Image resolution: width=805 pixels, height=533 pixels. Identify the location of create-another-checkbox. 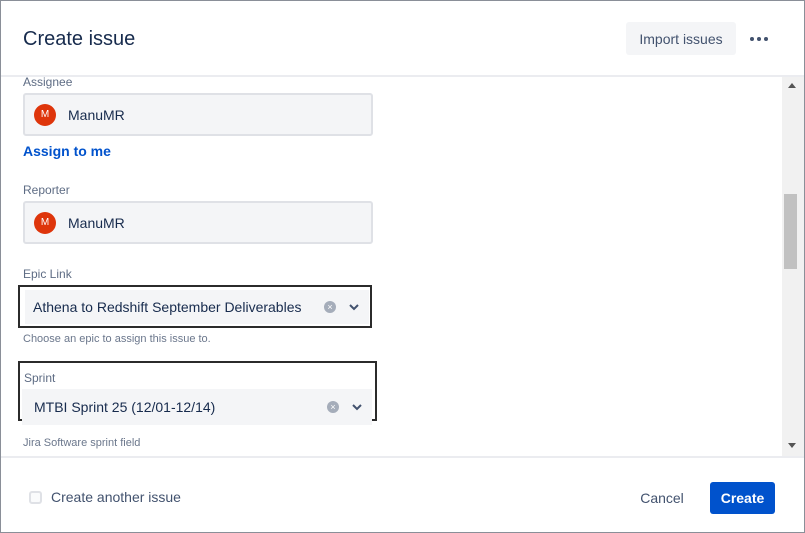
(35, 497).